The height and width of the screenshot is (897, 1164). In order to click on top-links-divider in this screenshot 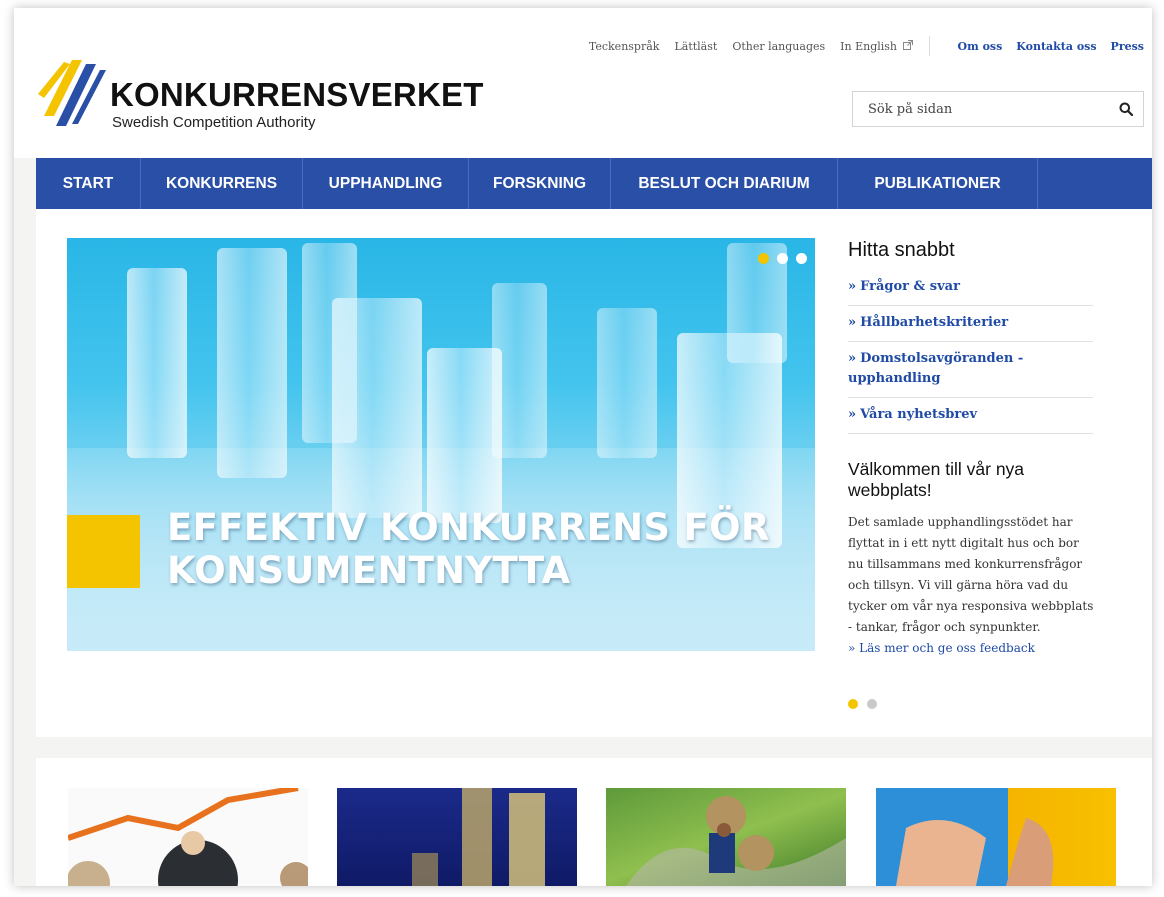, I will do `click(929, 46)`.